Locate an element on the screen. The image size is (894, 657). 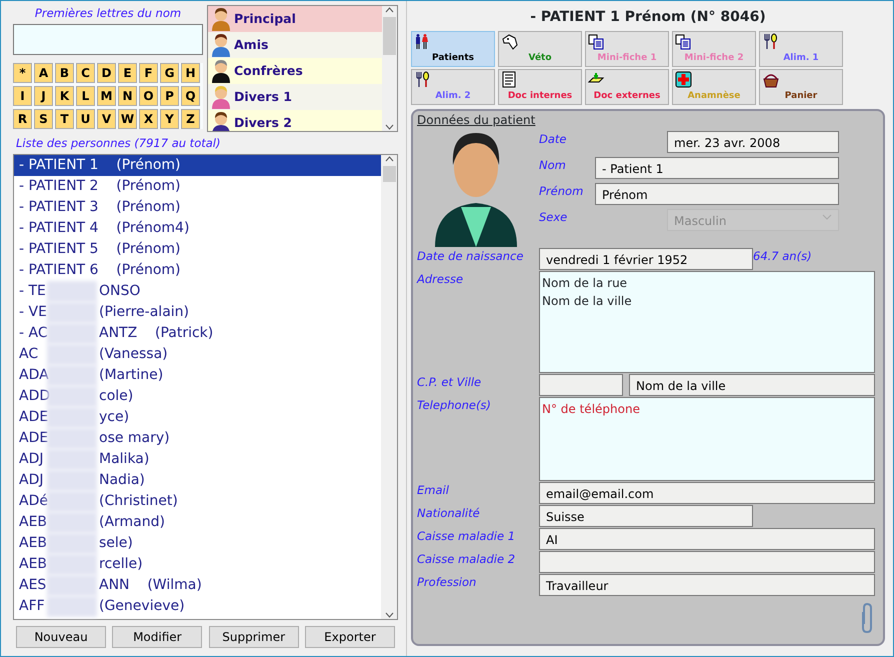
person-row: ADA (Martine) is located at coordinates (197, 375).